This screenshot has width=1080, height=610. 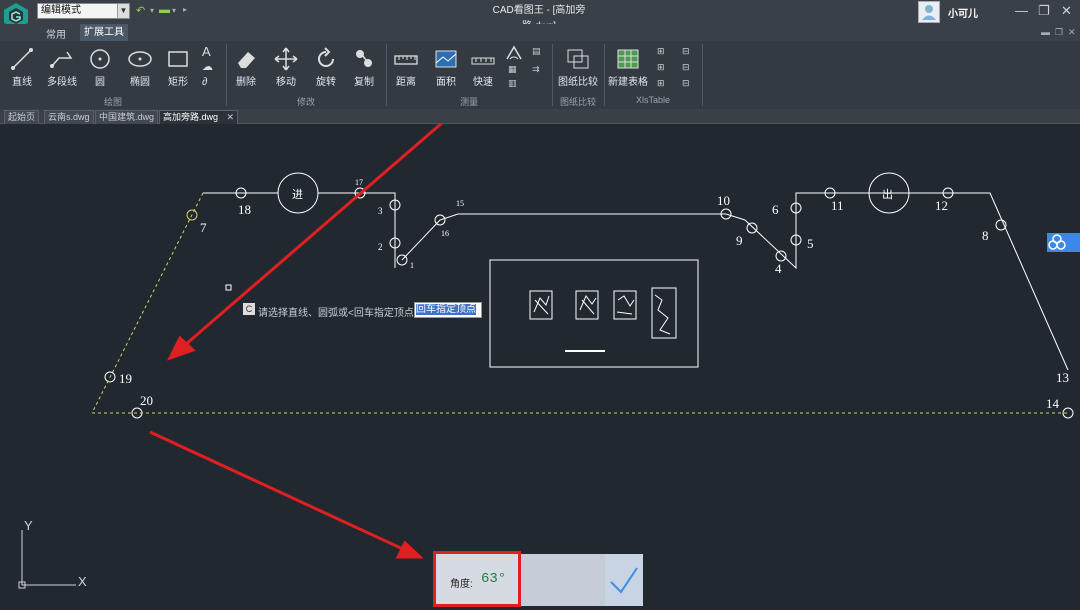 I want to click on command-icon: C, so click(x=249, y=309).